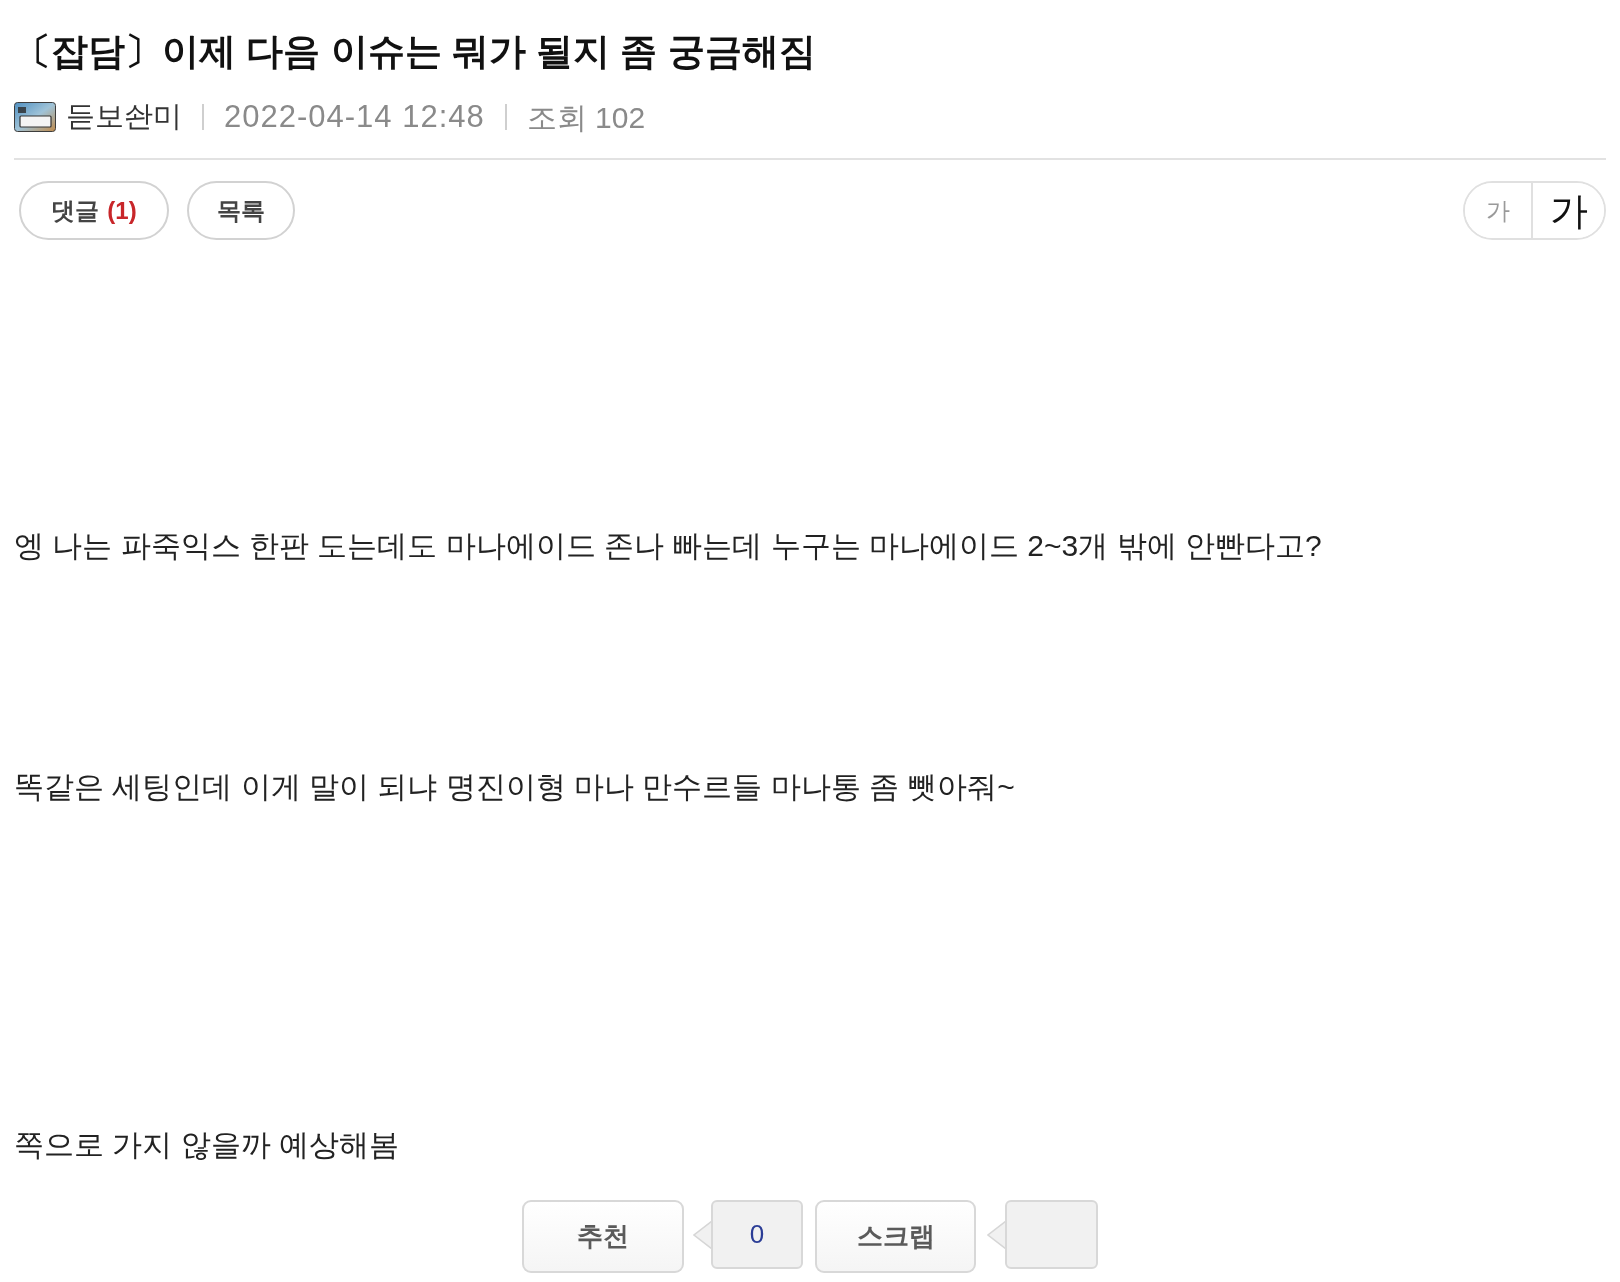  What do you see at coordinates (241, 210) in the screenshot?
I see `list-button: 목록` at bounding box center [241, 210].